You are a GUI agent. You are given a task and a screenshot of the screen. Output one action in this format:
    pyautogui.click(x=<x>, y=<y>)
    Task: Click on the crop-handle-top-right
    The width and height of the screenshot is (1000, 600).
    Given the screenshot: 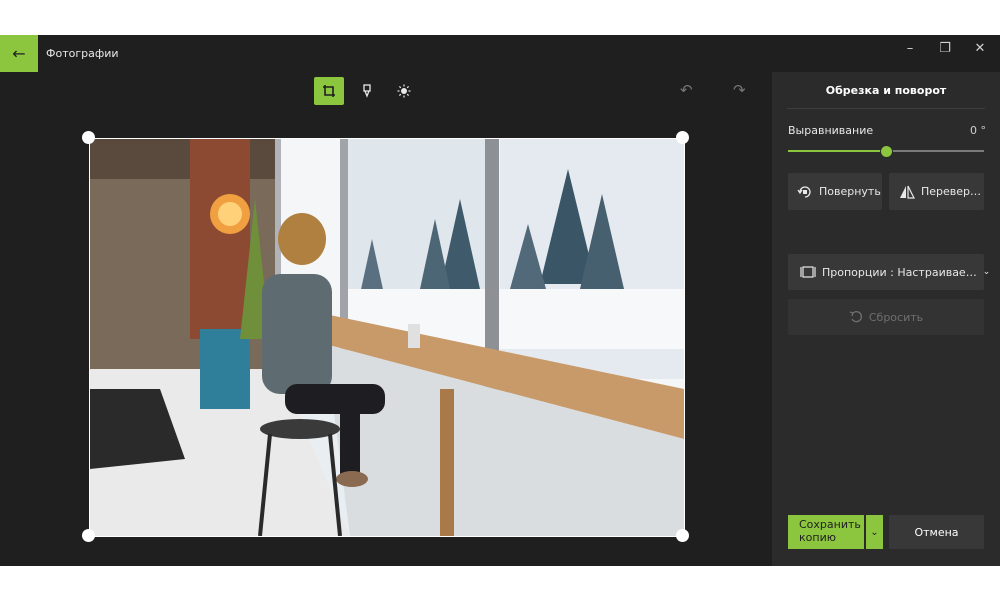 What is the action you would take?
    pyautogui.click(x=682, y=137)
    